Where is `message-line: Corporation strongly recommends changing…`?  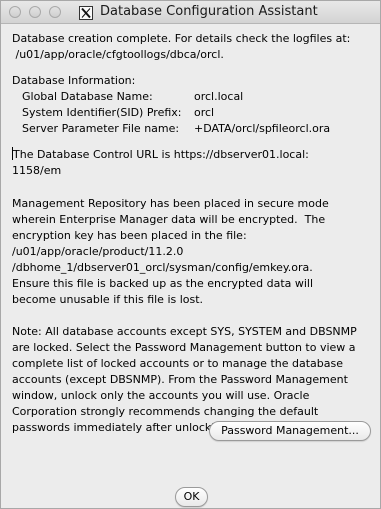
message-line: Corporation strongly recommends changing… is located at coordinates (165, 411).